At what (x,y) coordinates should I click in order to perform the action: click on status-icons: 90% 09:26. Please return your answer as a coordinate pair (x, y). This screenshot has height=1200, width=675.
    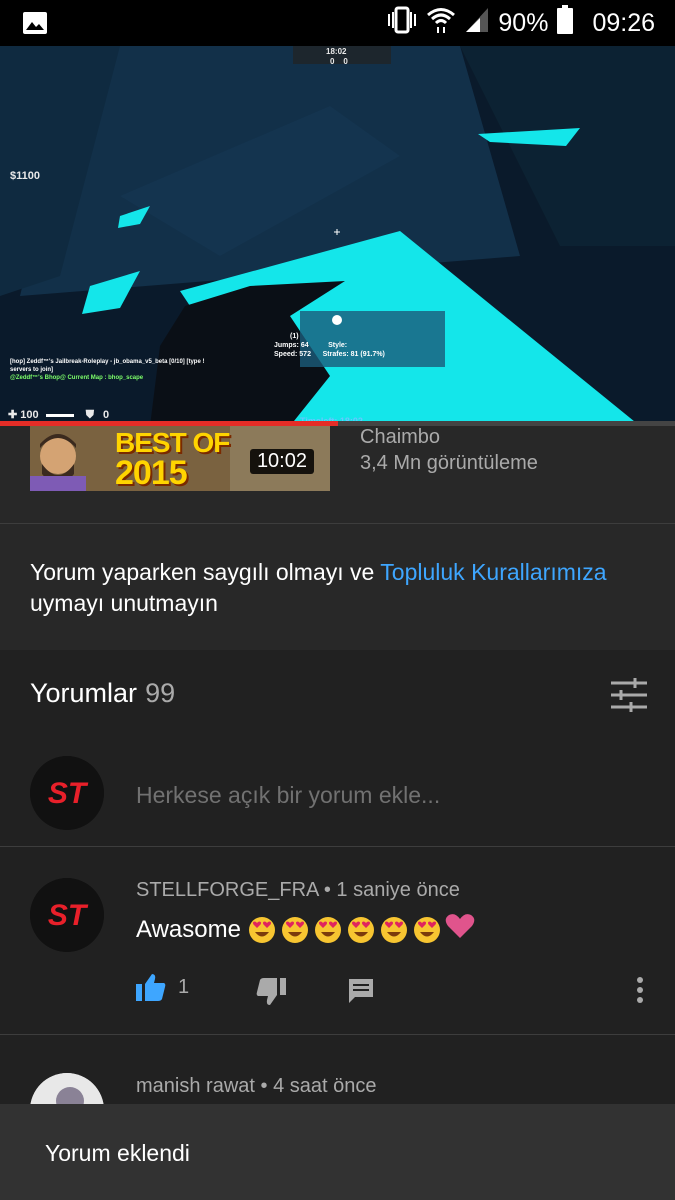
    Looking at the image, I should click on (520, 23).